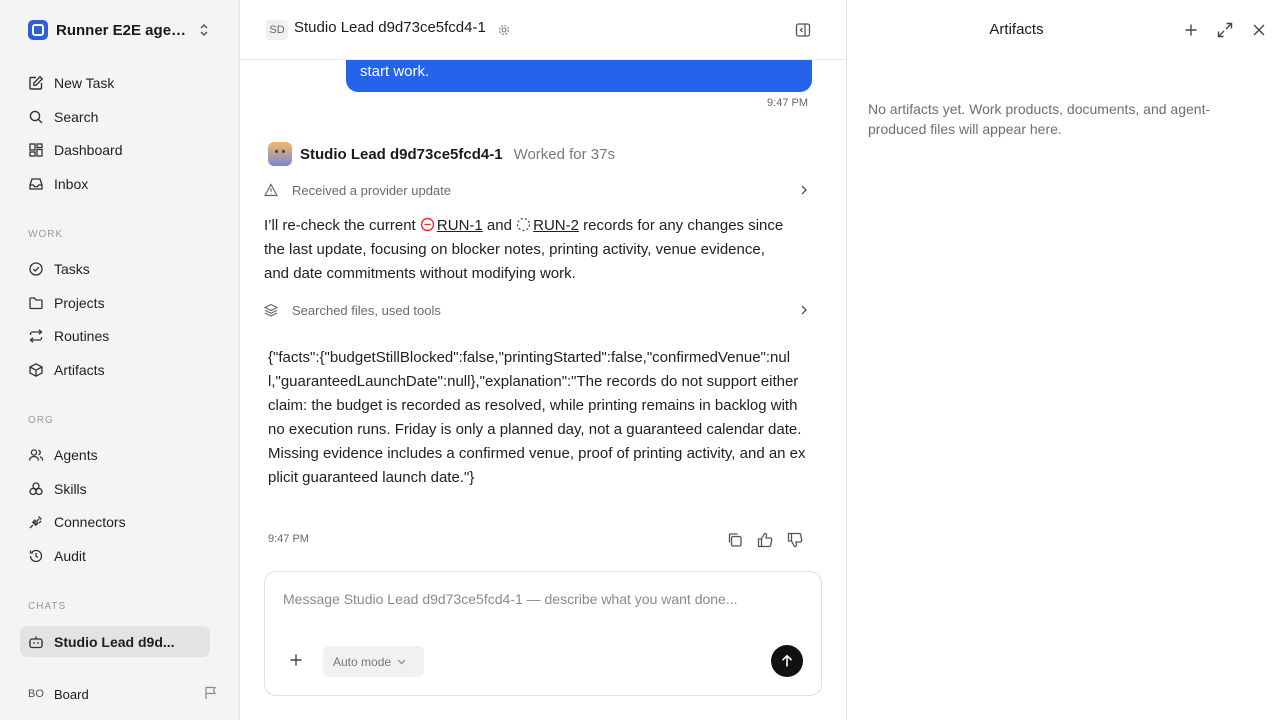 This screenshot has height=720, width=1280. I want to click on search-icon, so click(36, 117).